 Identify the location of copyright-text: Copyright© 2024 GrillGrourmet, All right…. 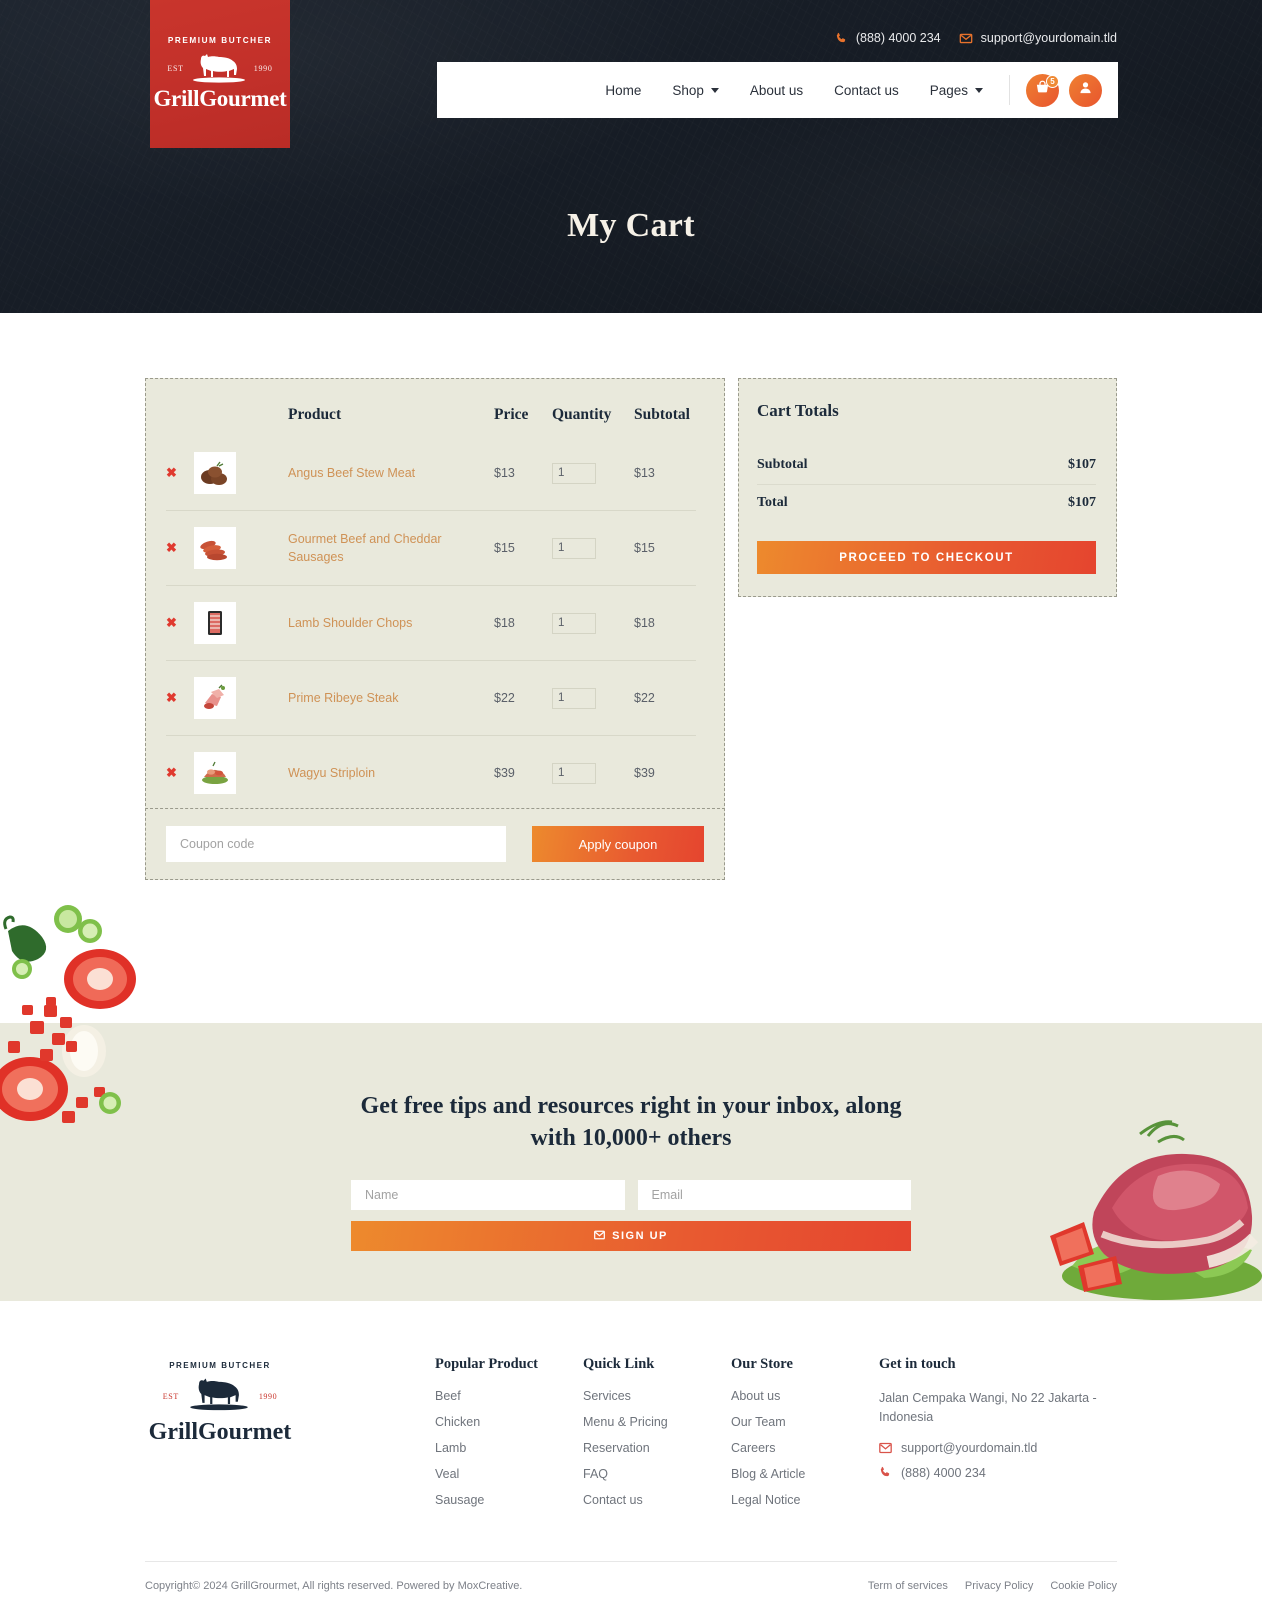
(334, 1586).